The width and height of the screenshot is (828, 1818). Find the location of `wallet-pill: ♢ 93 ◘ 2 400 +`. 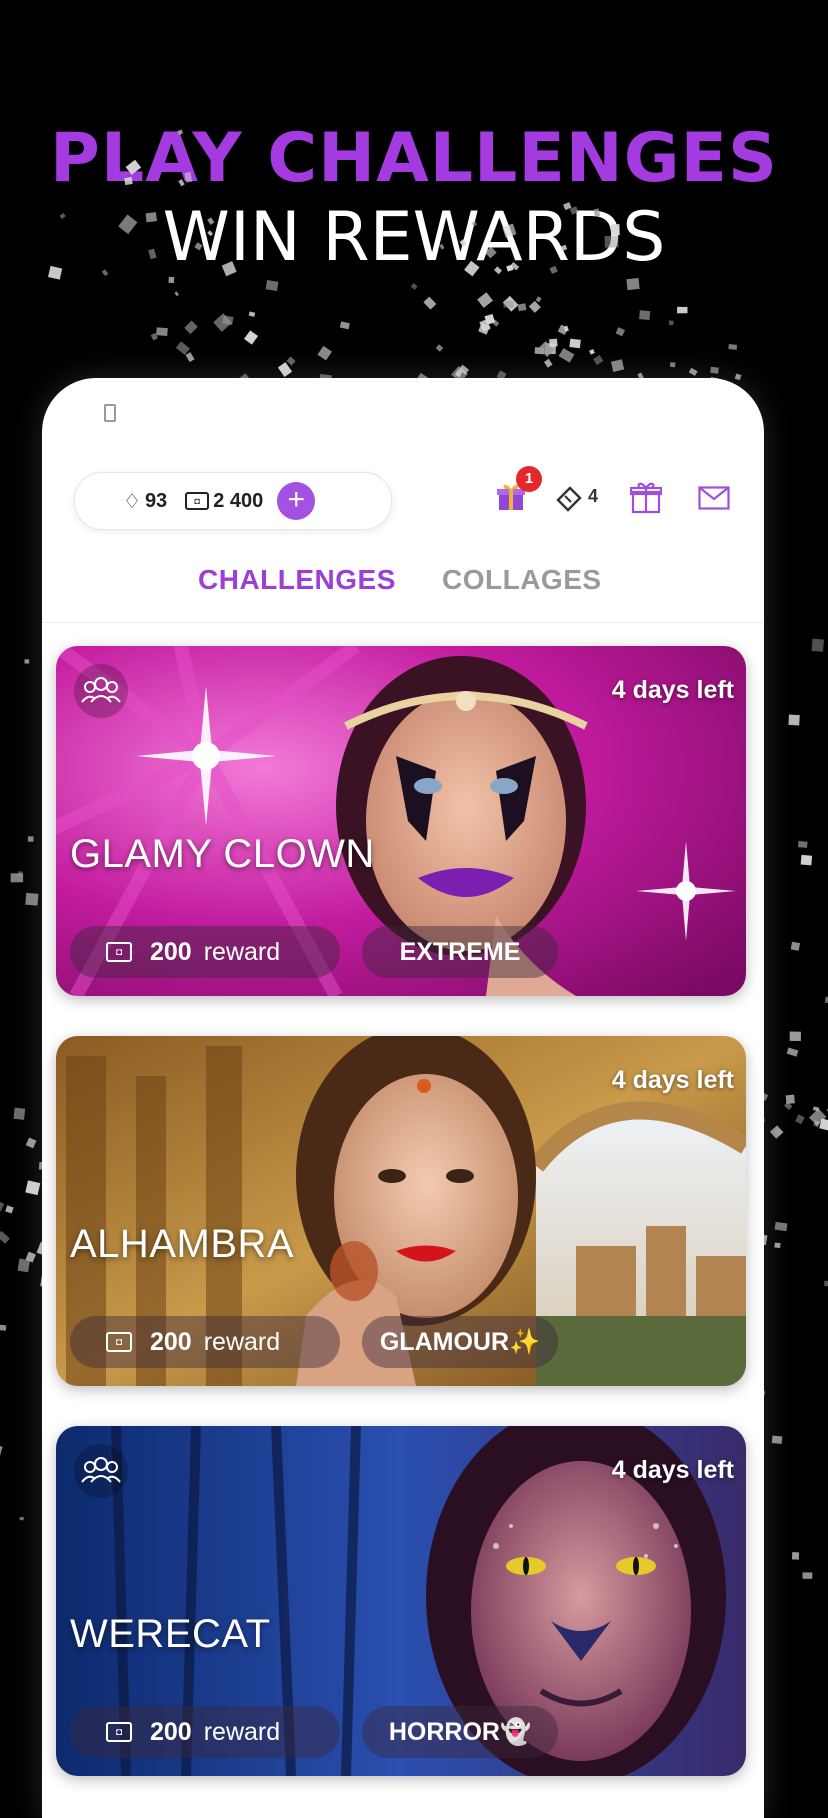

wallet-pill: ♢ 93 ◘ 2 400 + is located at coordinates (233, 501).